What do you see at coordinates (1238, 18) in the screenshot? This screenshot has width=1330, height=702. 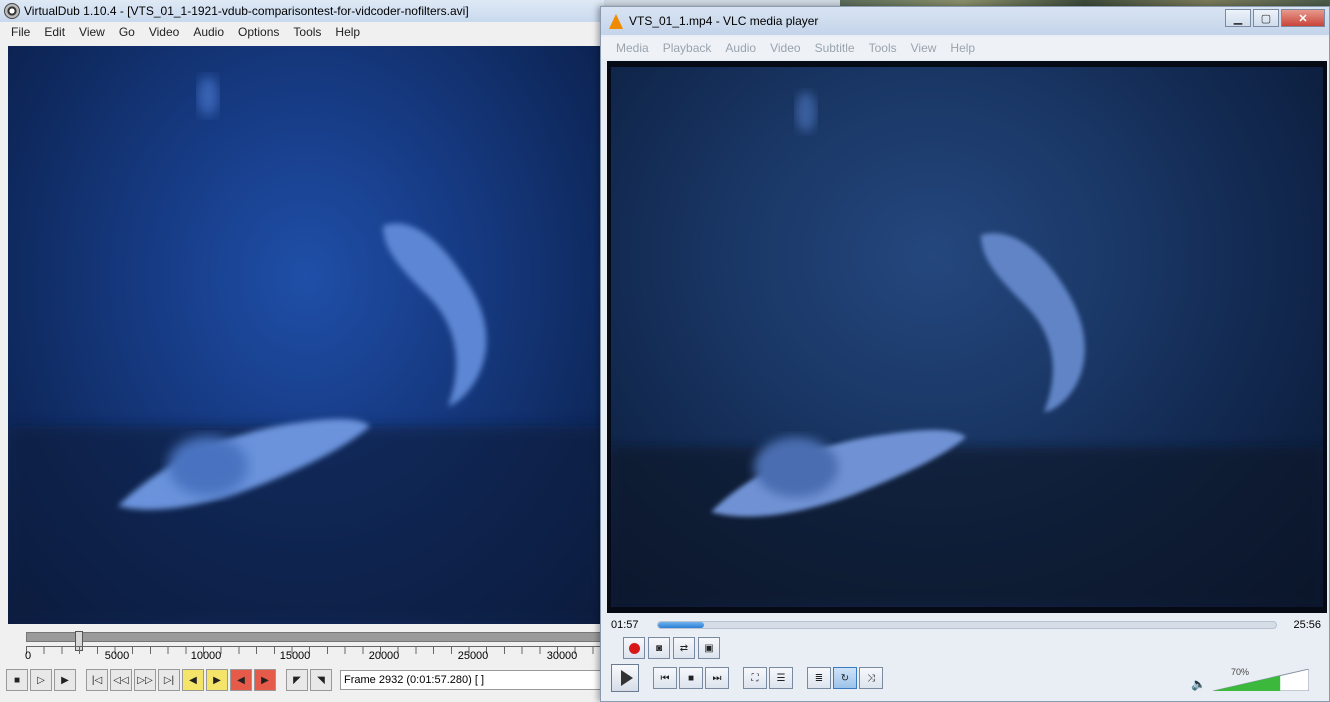 I see `minimize-button: ▁` at bounding box center [1238, 18].